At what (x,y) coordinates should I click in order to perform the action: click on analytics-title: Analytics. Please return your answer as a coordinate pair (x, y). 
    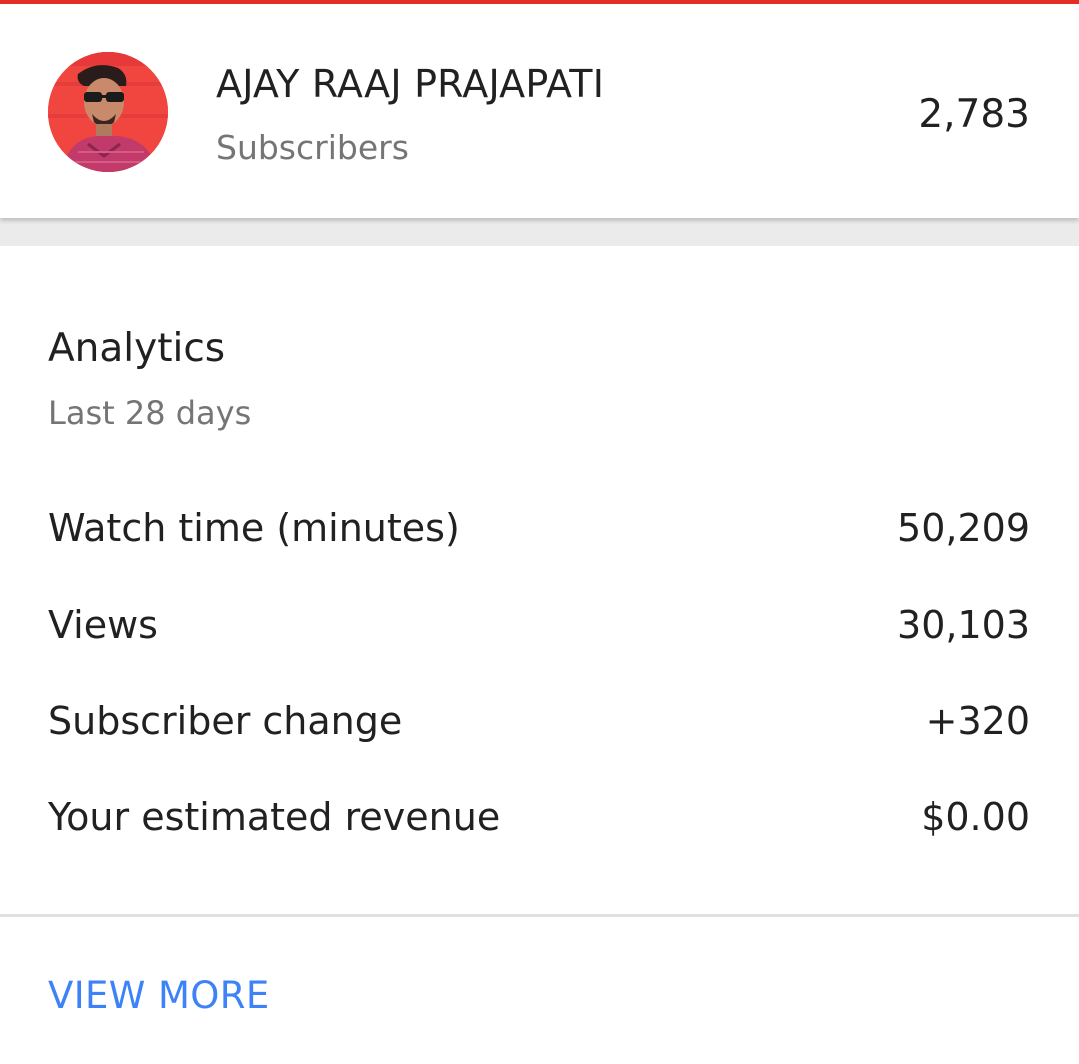
    Looking at the image, I should click on (137, 348).